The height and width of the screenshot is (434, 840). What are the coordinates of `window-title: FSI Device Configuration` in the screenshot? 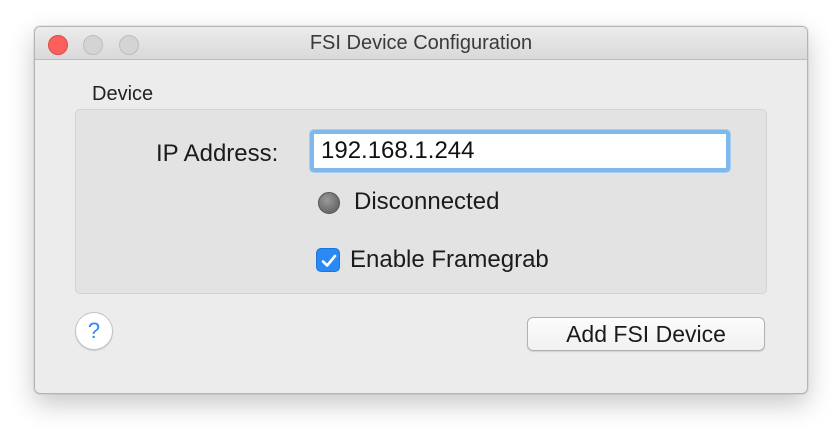 It's located at (421, 43).